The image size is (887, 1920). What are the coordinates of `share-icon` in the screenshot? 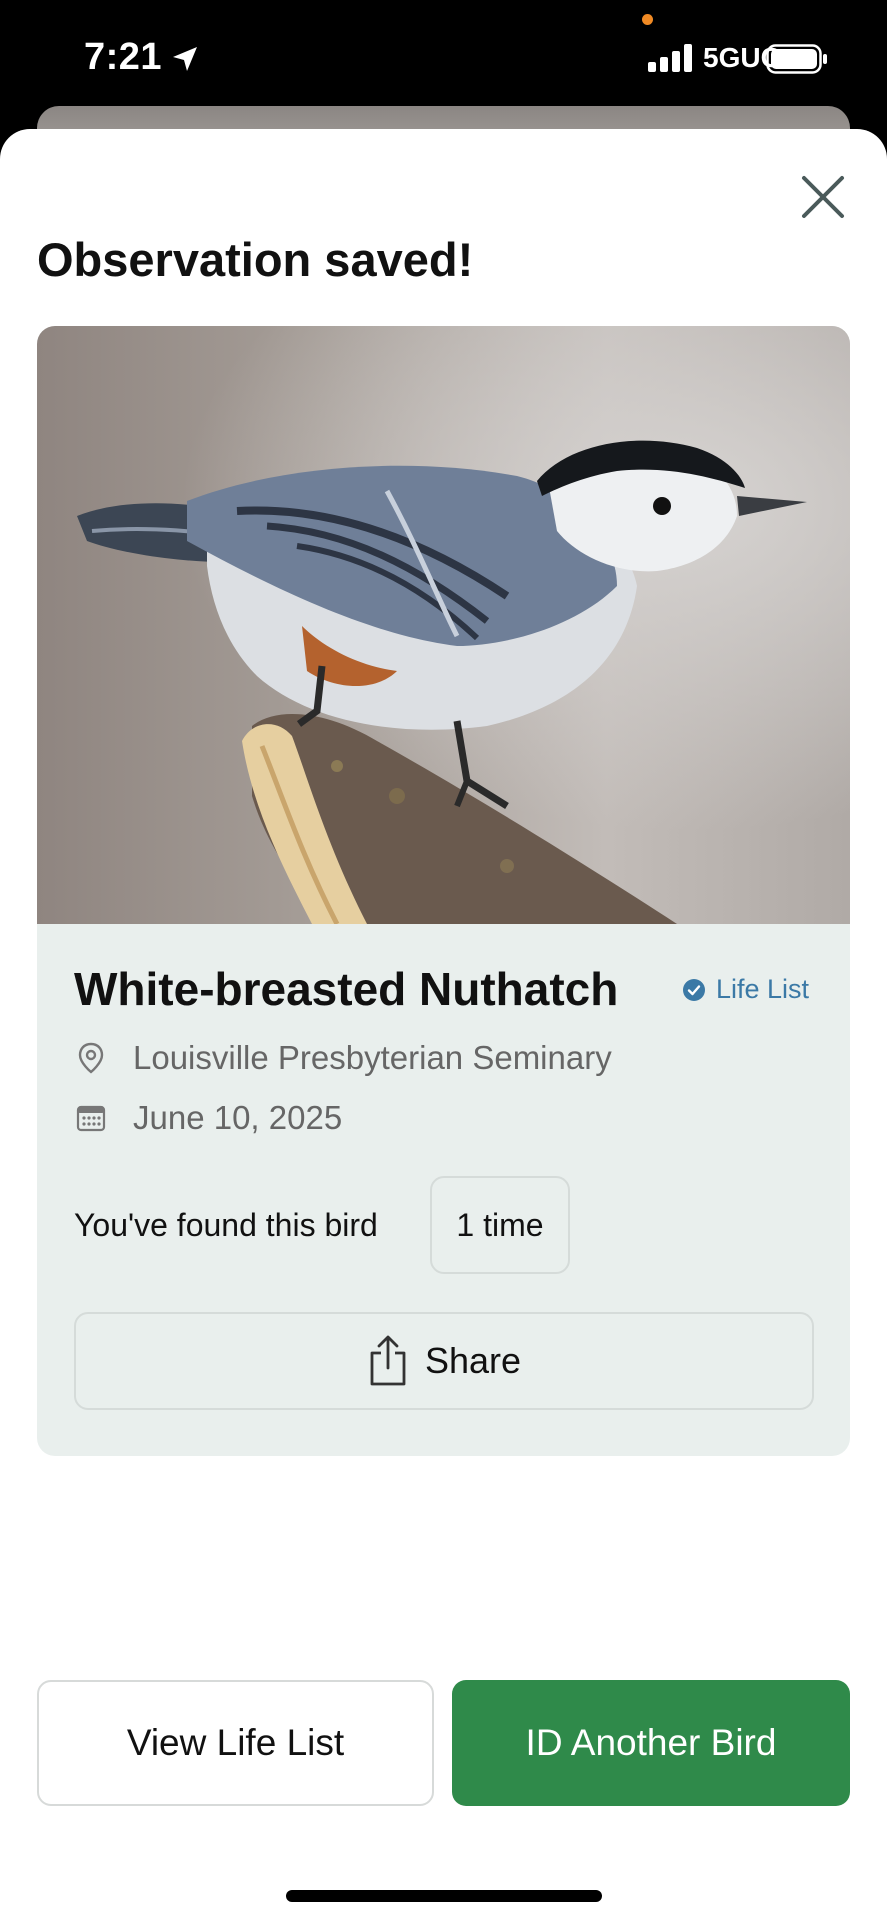 It's located at (388, 1360).